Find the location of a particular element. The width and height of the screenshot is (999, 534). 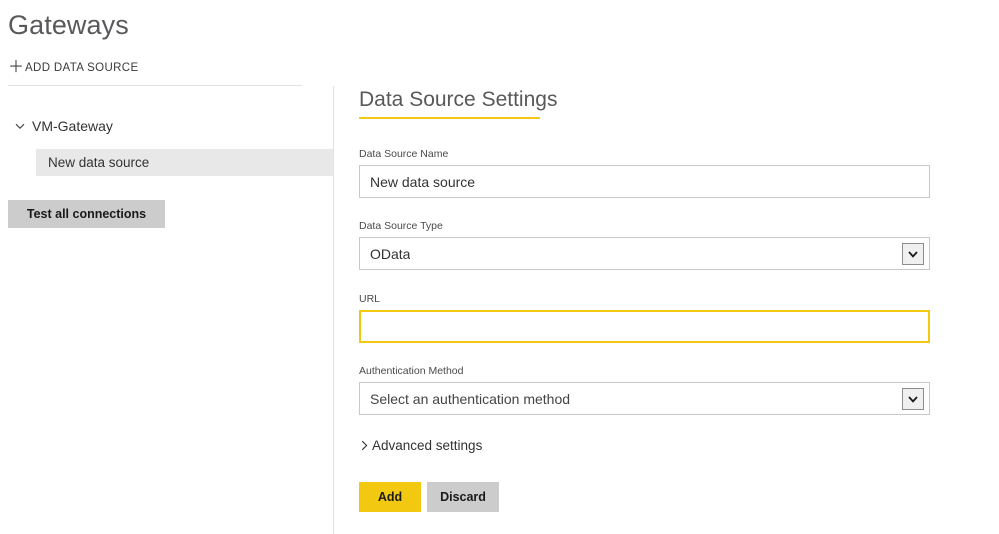

settings-panel-title: Data Source Settings is located at coordinates (458, 99).